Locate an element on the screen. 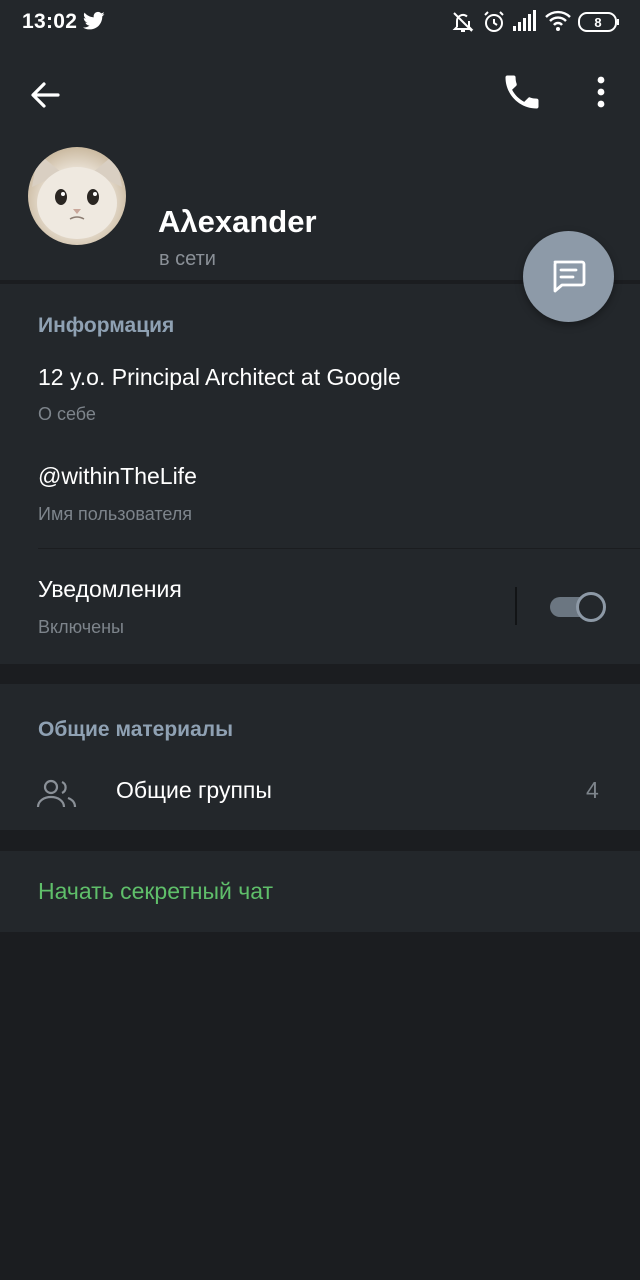  toggle-knob is located at coordinates (591, 607).